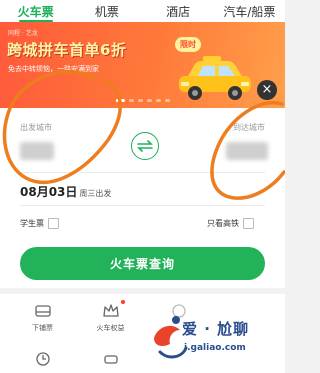  I want to click on grid-item-label: 火车权益, so click(110, 328).